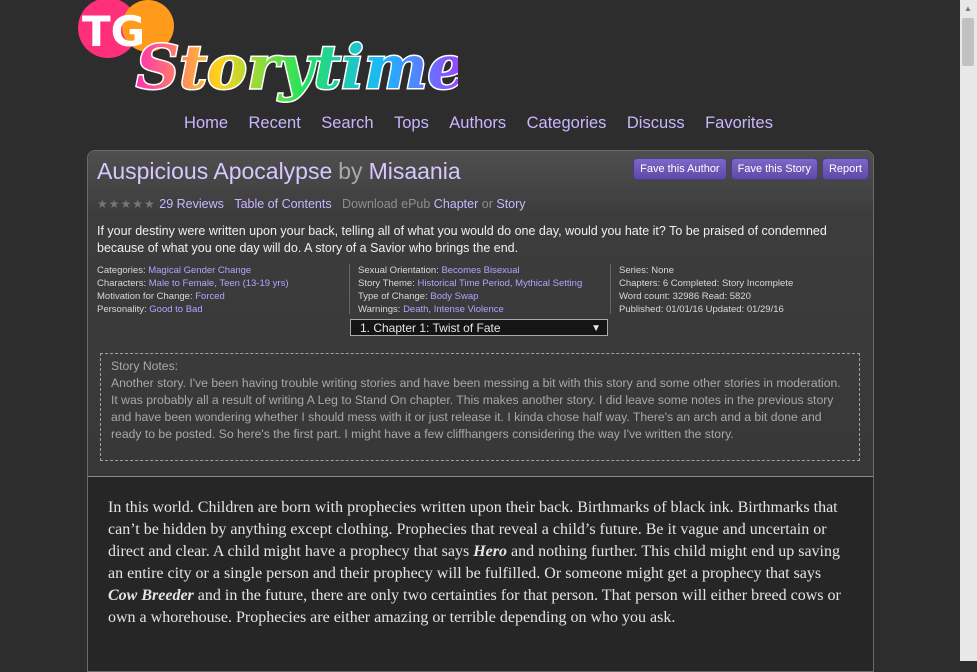 The width and height of the screenshot is (977, 672). What do you see at coordinates (968, 42) in the screenshot?
I see `scrollbar-thumb` at bounding box center [968, 42].